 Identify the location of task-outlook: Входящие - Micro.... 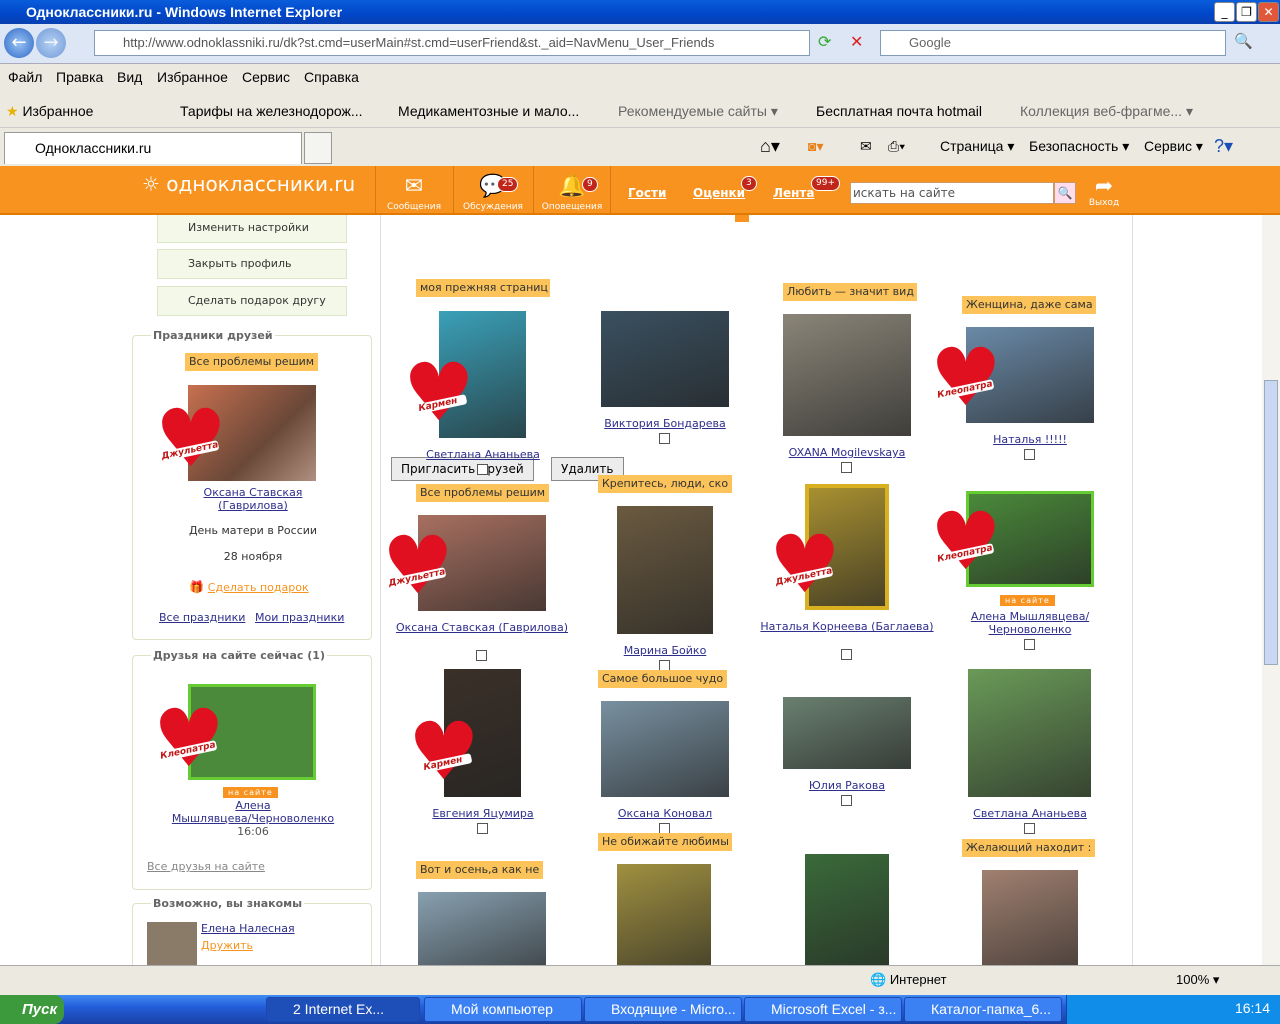
(663, 1009).